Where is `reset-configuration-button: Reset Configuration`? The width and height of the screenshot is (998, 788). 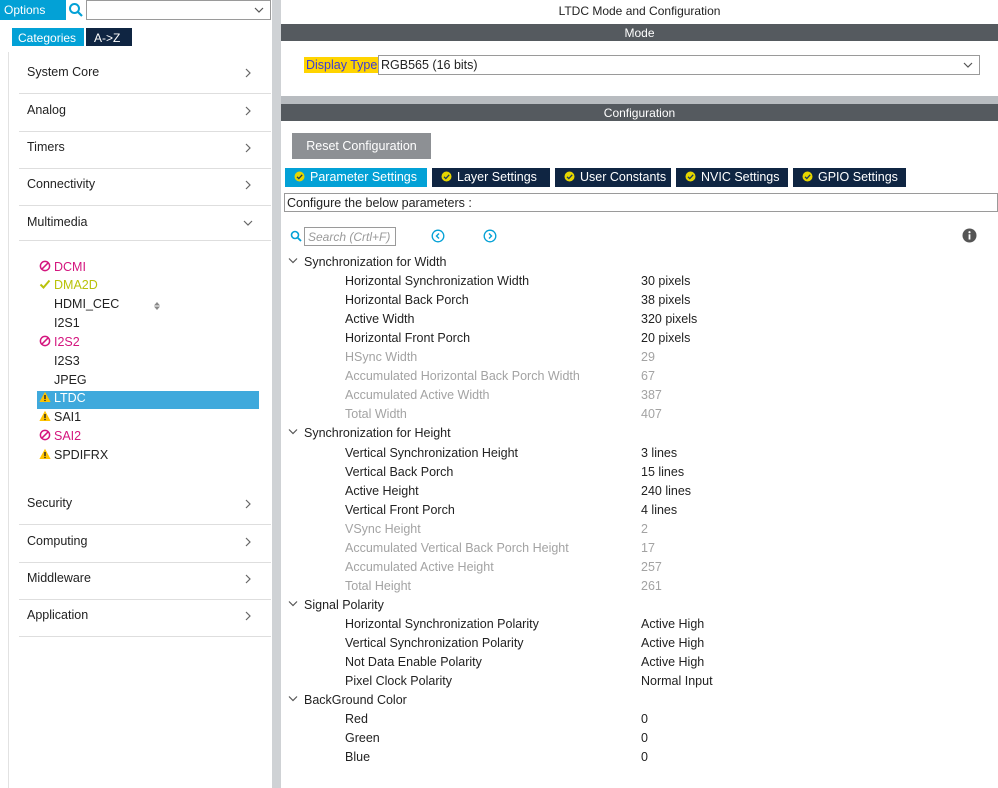 reset-configuration-button: Reset Configuration is located at coordinates (361, 146).